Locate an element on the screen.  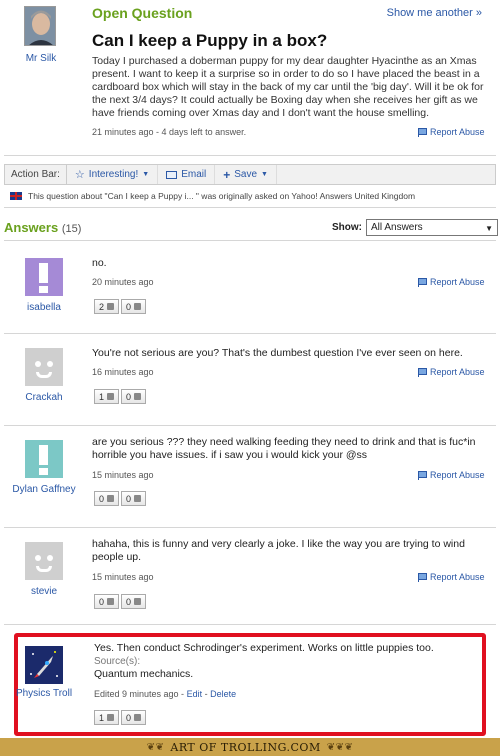
save-button: + Save ▼ is located at coordinates (246, 174).